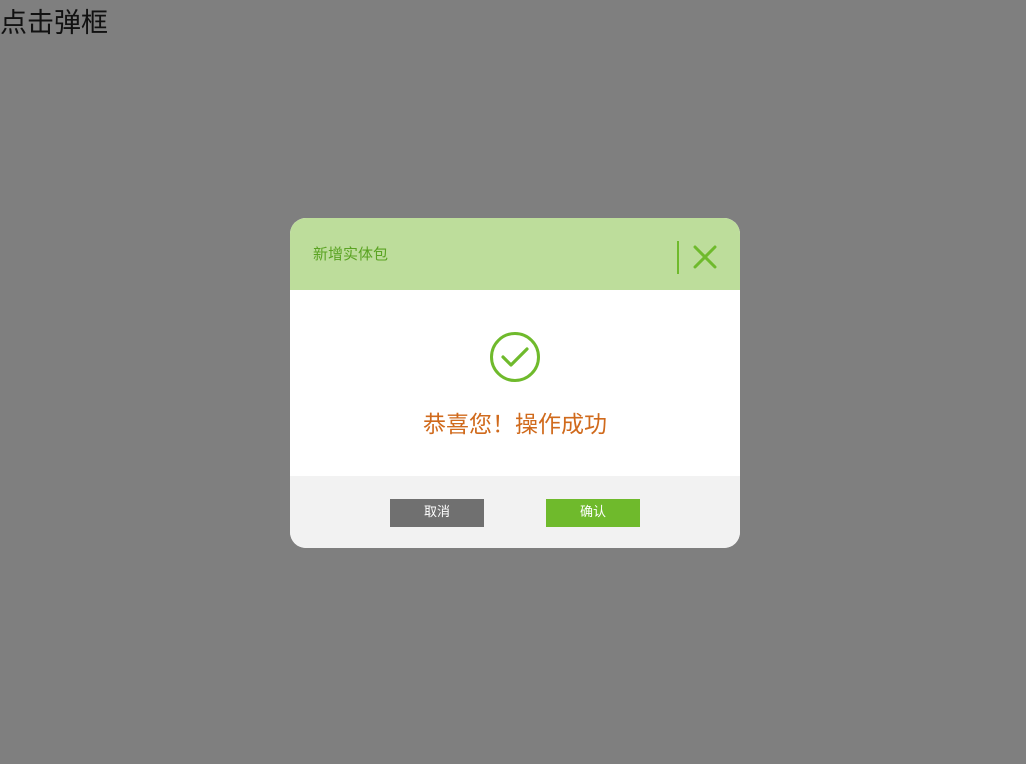 The height and width of the screenshot is (764, 1026). What do you see at coordinates (515, 357) in the screenshot?
I see `check-circle-icon` at bounding box center [515, 357].